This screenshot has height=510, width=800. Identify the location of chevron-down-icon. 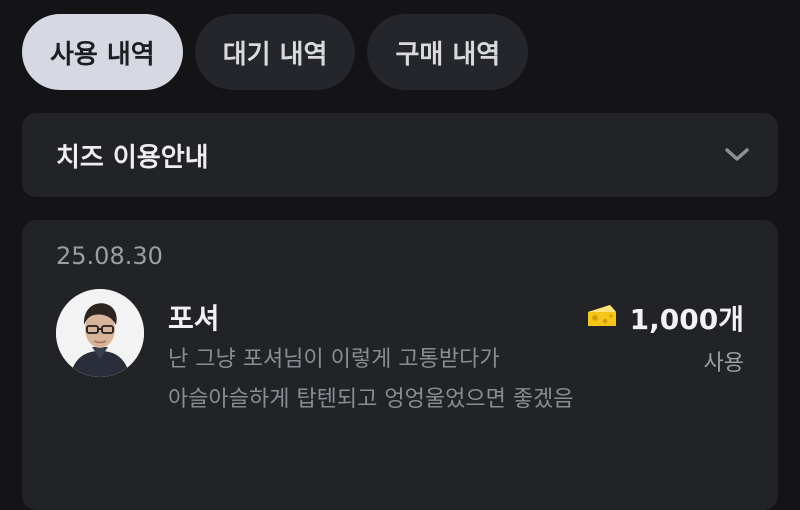
(737, 155).